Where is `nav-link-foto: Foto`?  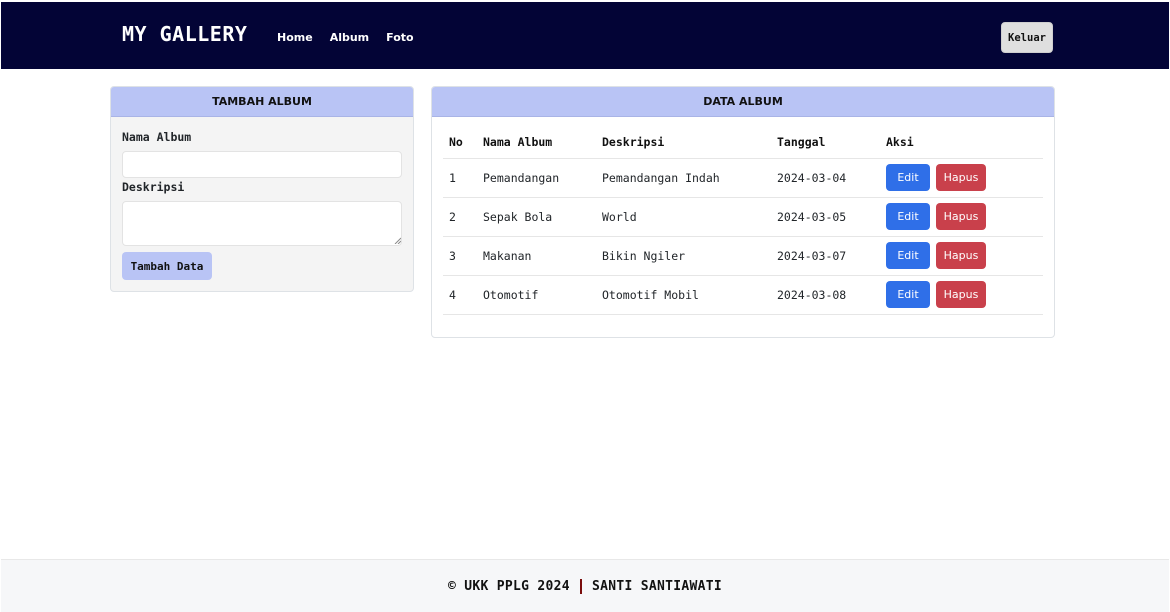 nav-link-foto: Foto is located at coordinates (399, 37).